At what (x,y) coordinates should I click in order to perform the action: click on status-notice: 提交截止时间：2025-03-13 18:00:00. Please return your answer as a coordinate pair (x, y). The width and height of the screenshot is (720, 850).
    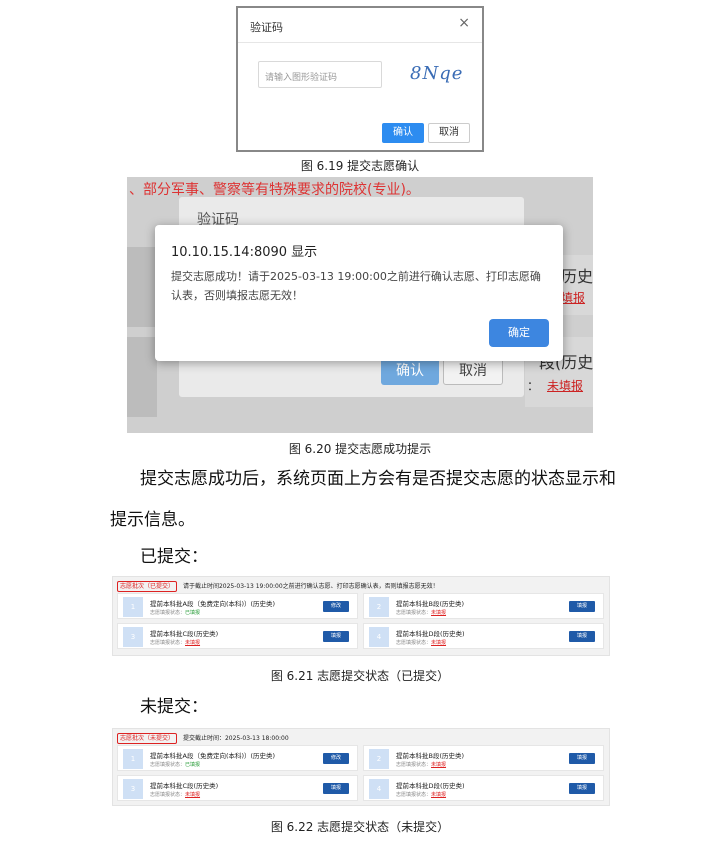
    Looking at the image, I should click on (235, 738).